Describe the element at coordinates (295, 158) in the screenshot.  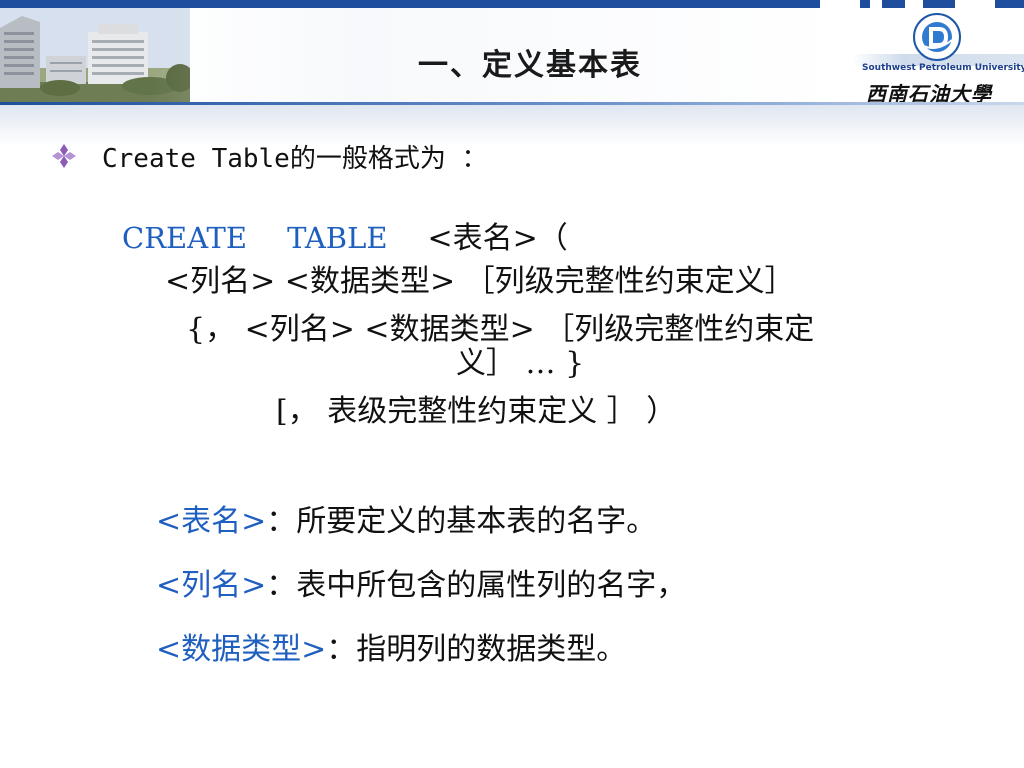
I see `bullet-text: Create Table的一般格式为 ：` at that location.